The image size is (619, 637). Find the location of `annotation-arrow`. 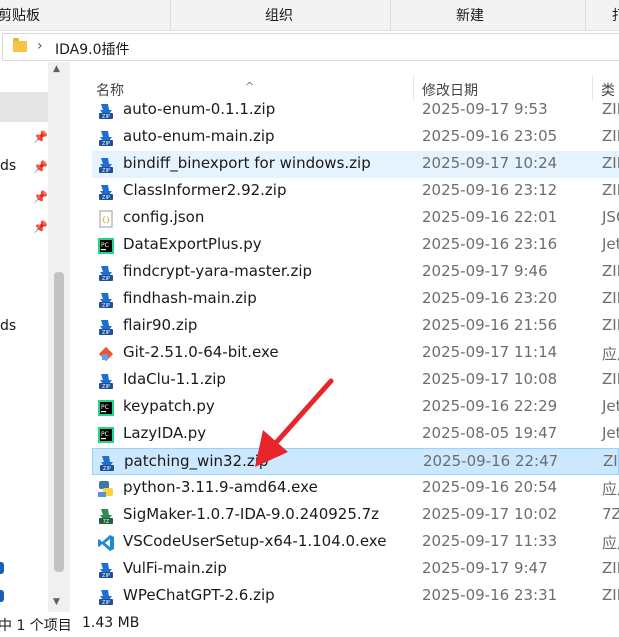

annotation-arrow is located at coordinates (294, 422).